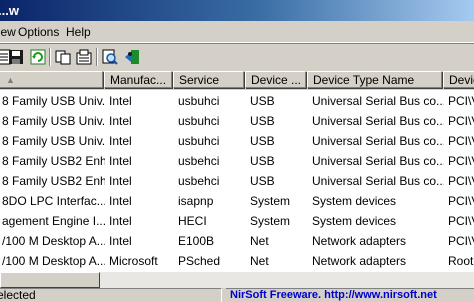 The image size is (474, 302). What do you see at coordinates (38, 32) in the screenshot?
I see `menu-options: Options` at bounding box center [38, 32].